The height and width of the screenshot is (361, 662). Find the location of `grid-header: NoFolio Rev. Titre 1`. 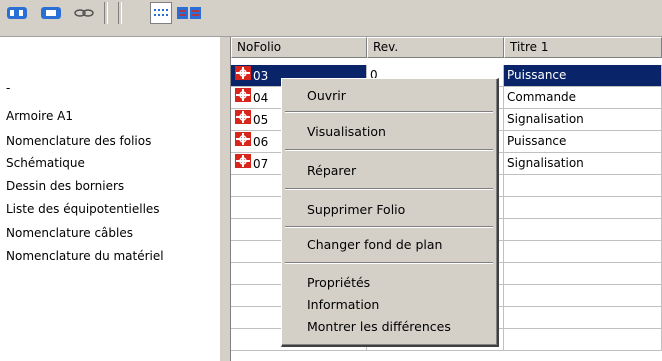

grid-header: NoFolio Rev. Titre 1 is located at coordinates (446, 47).